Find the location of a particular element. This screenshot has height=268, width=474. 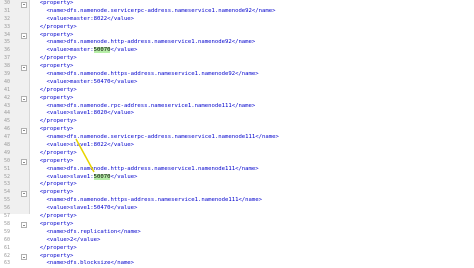

gutter-row: 58 is located at coordinates (14, 225).